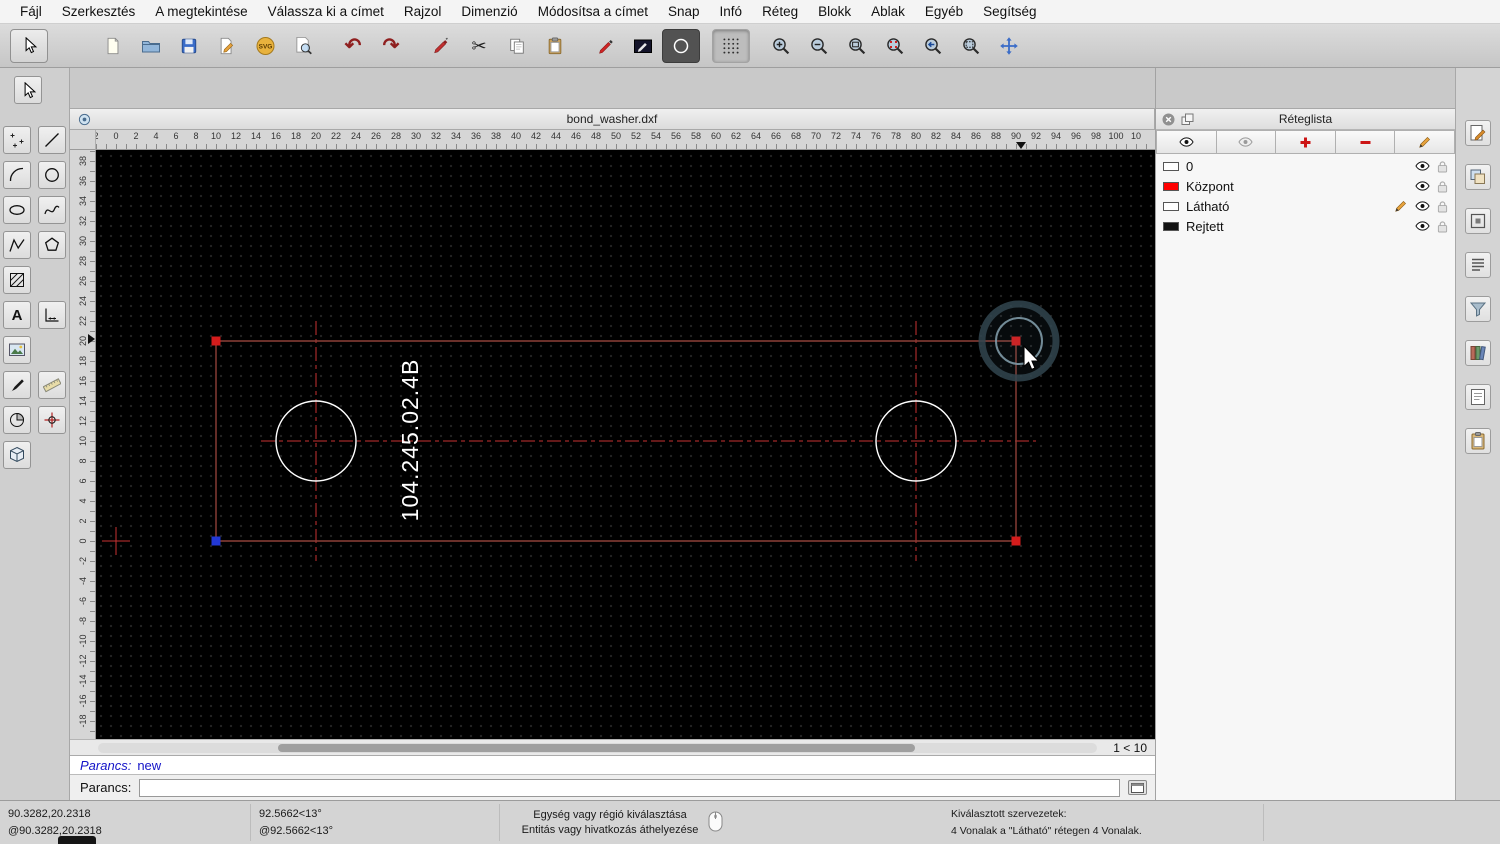  I want to click on hruler-label: 16, so click(276, 136).